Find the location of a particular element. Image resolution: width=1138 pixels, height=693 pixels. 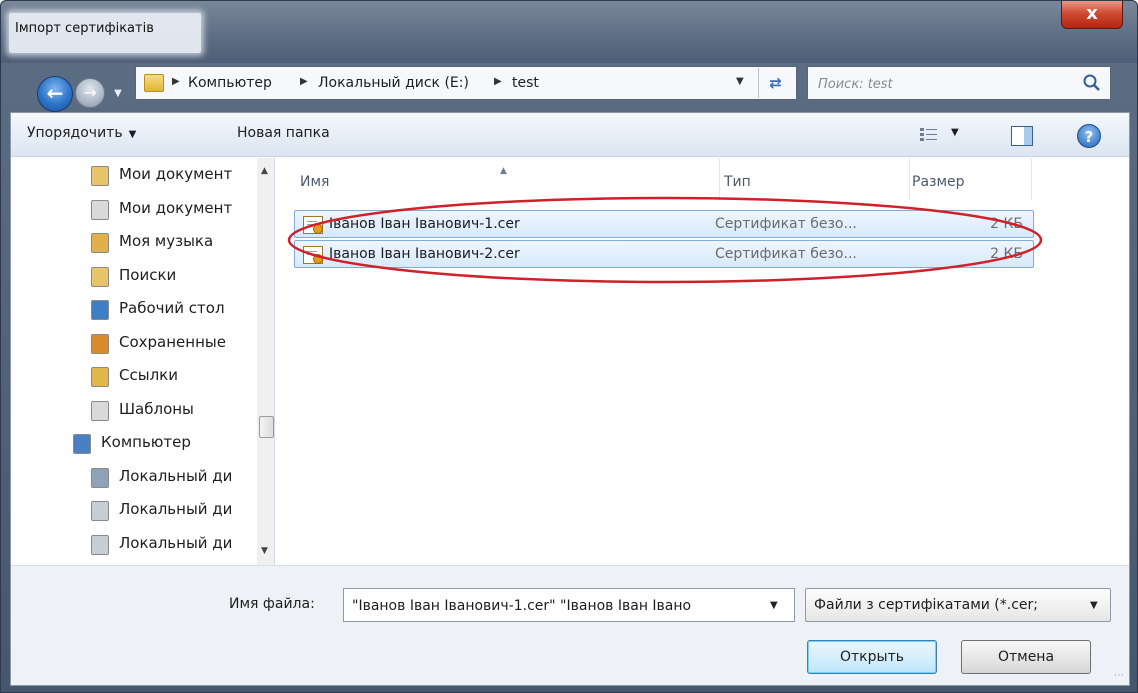

cancel-button: Отмена is located at coordinates (1026, 657).